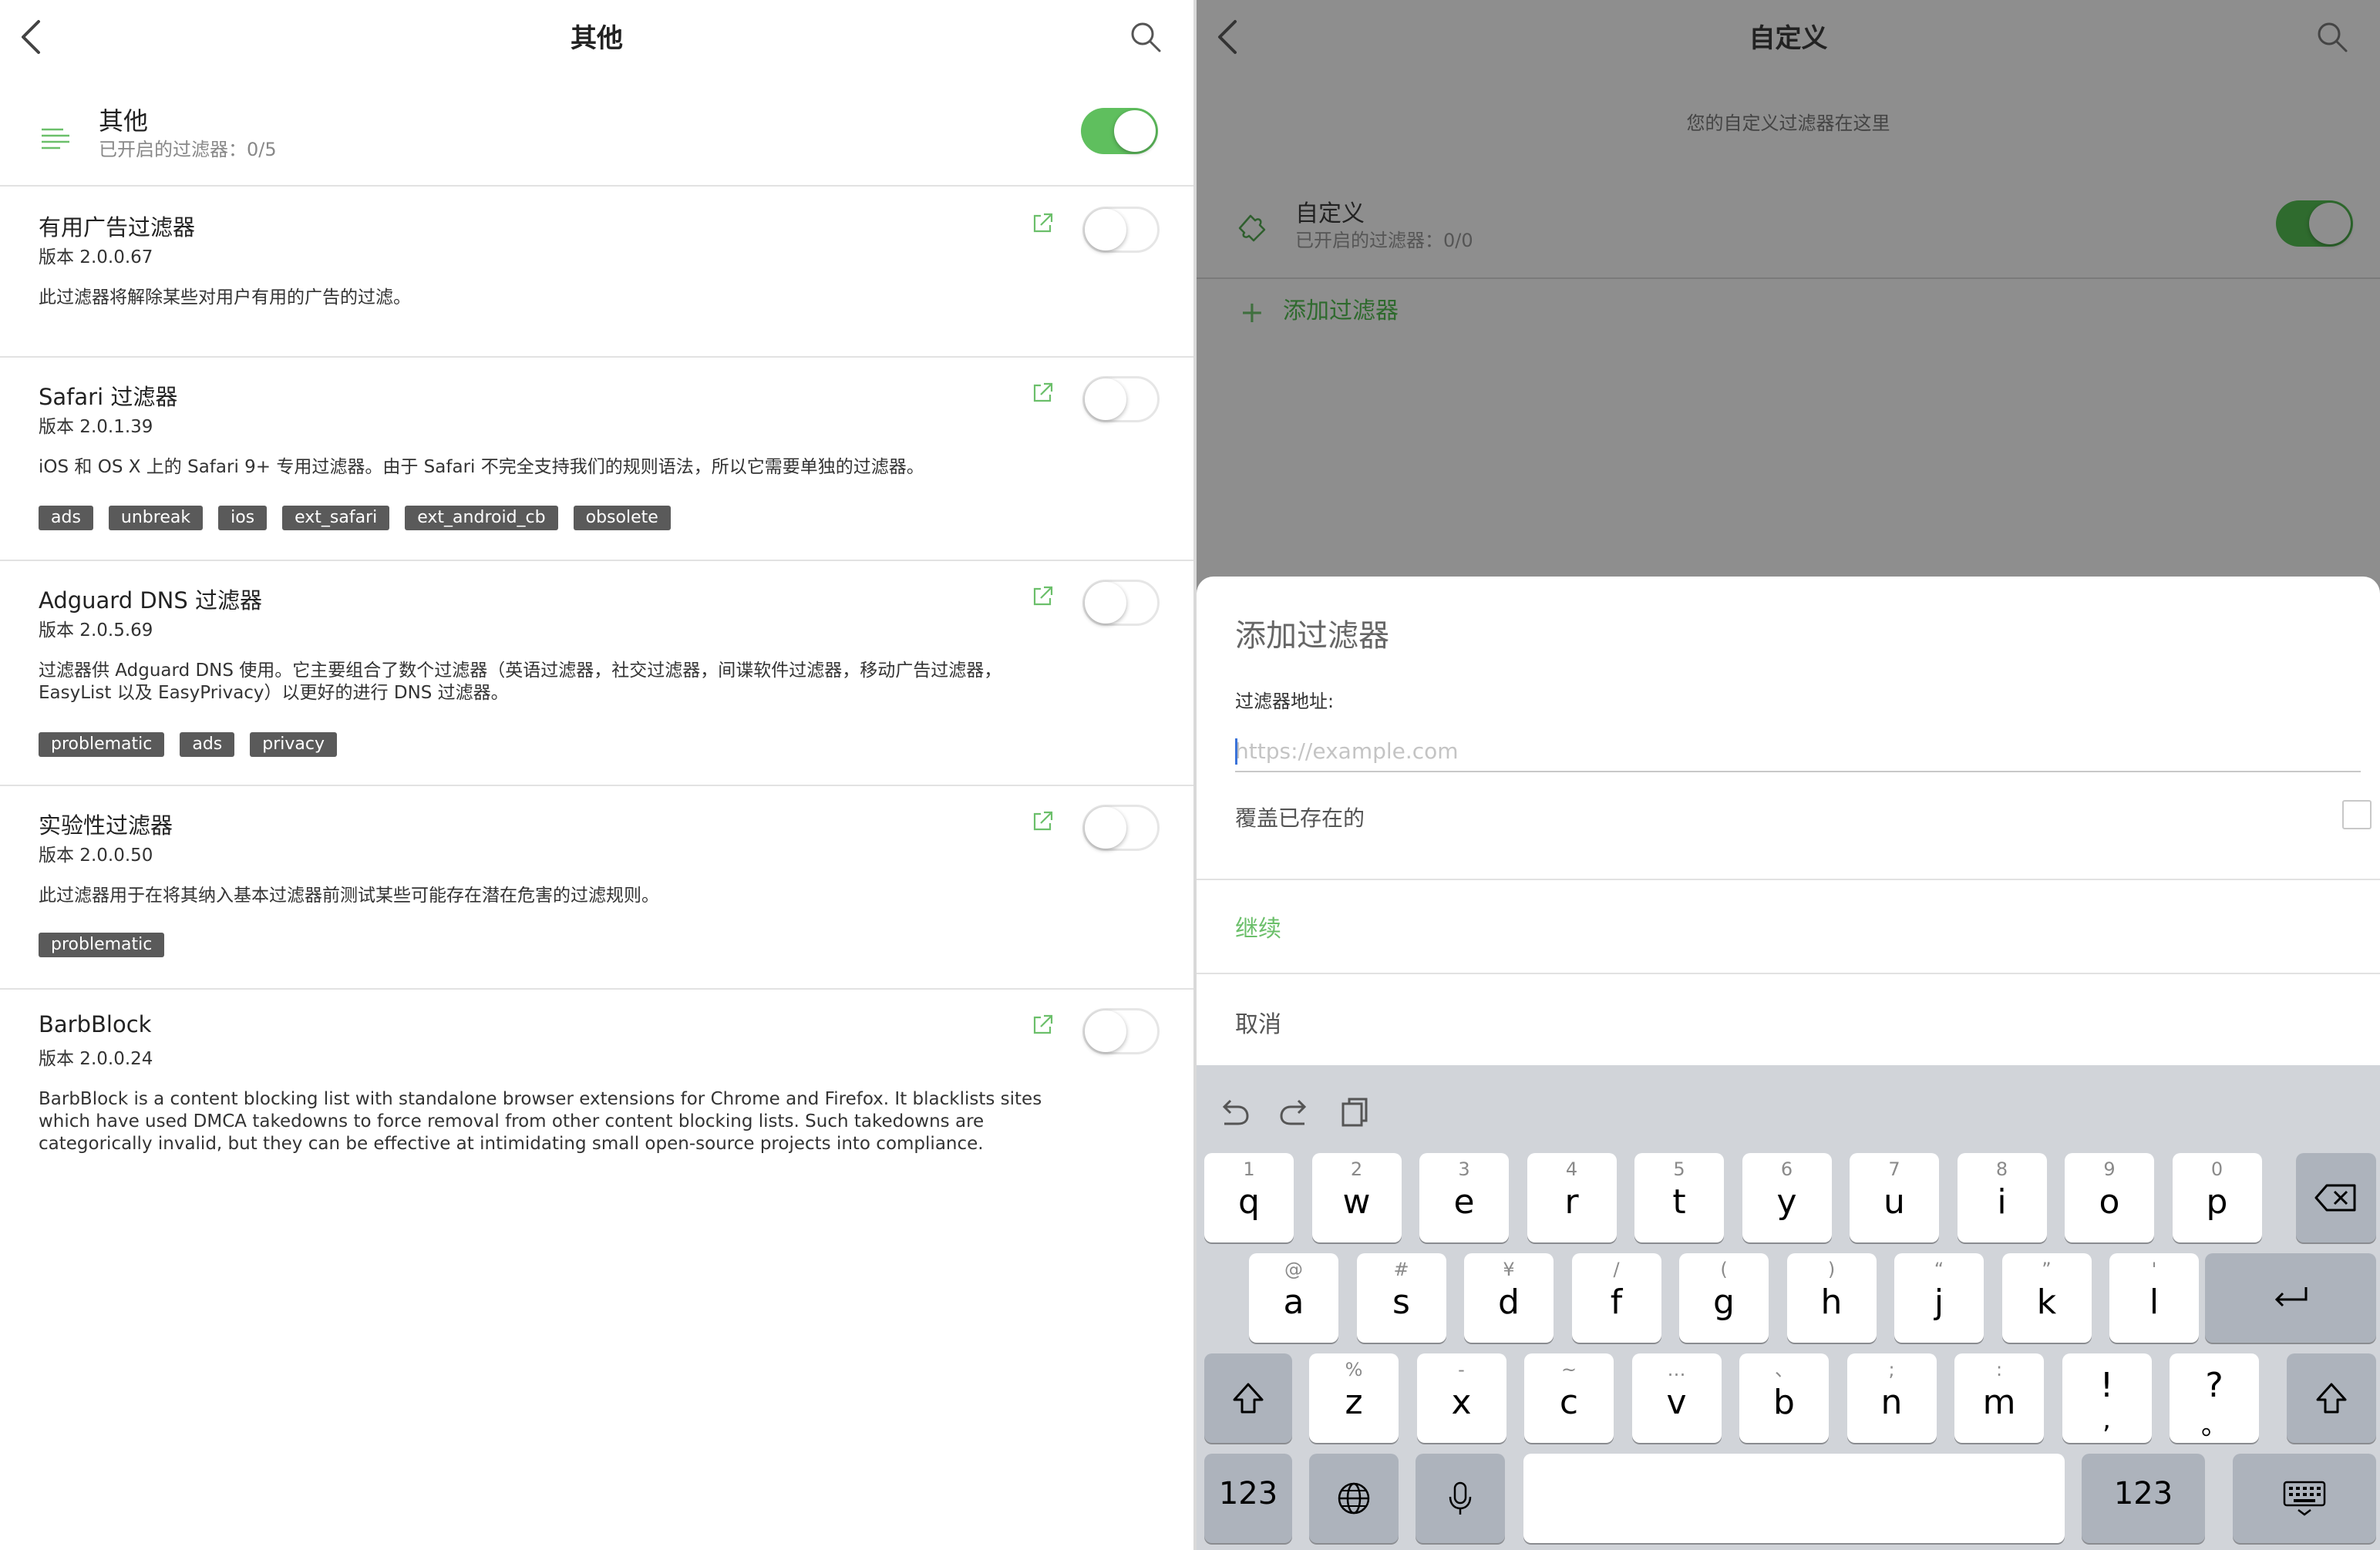 The width and height of the screenshot is (2380, 1550). Describe the element at coordinates (1354, 1398) in the screenshot. I see `key-z: % z` at that location.